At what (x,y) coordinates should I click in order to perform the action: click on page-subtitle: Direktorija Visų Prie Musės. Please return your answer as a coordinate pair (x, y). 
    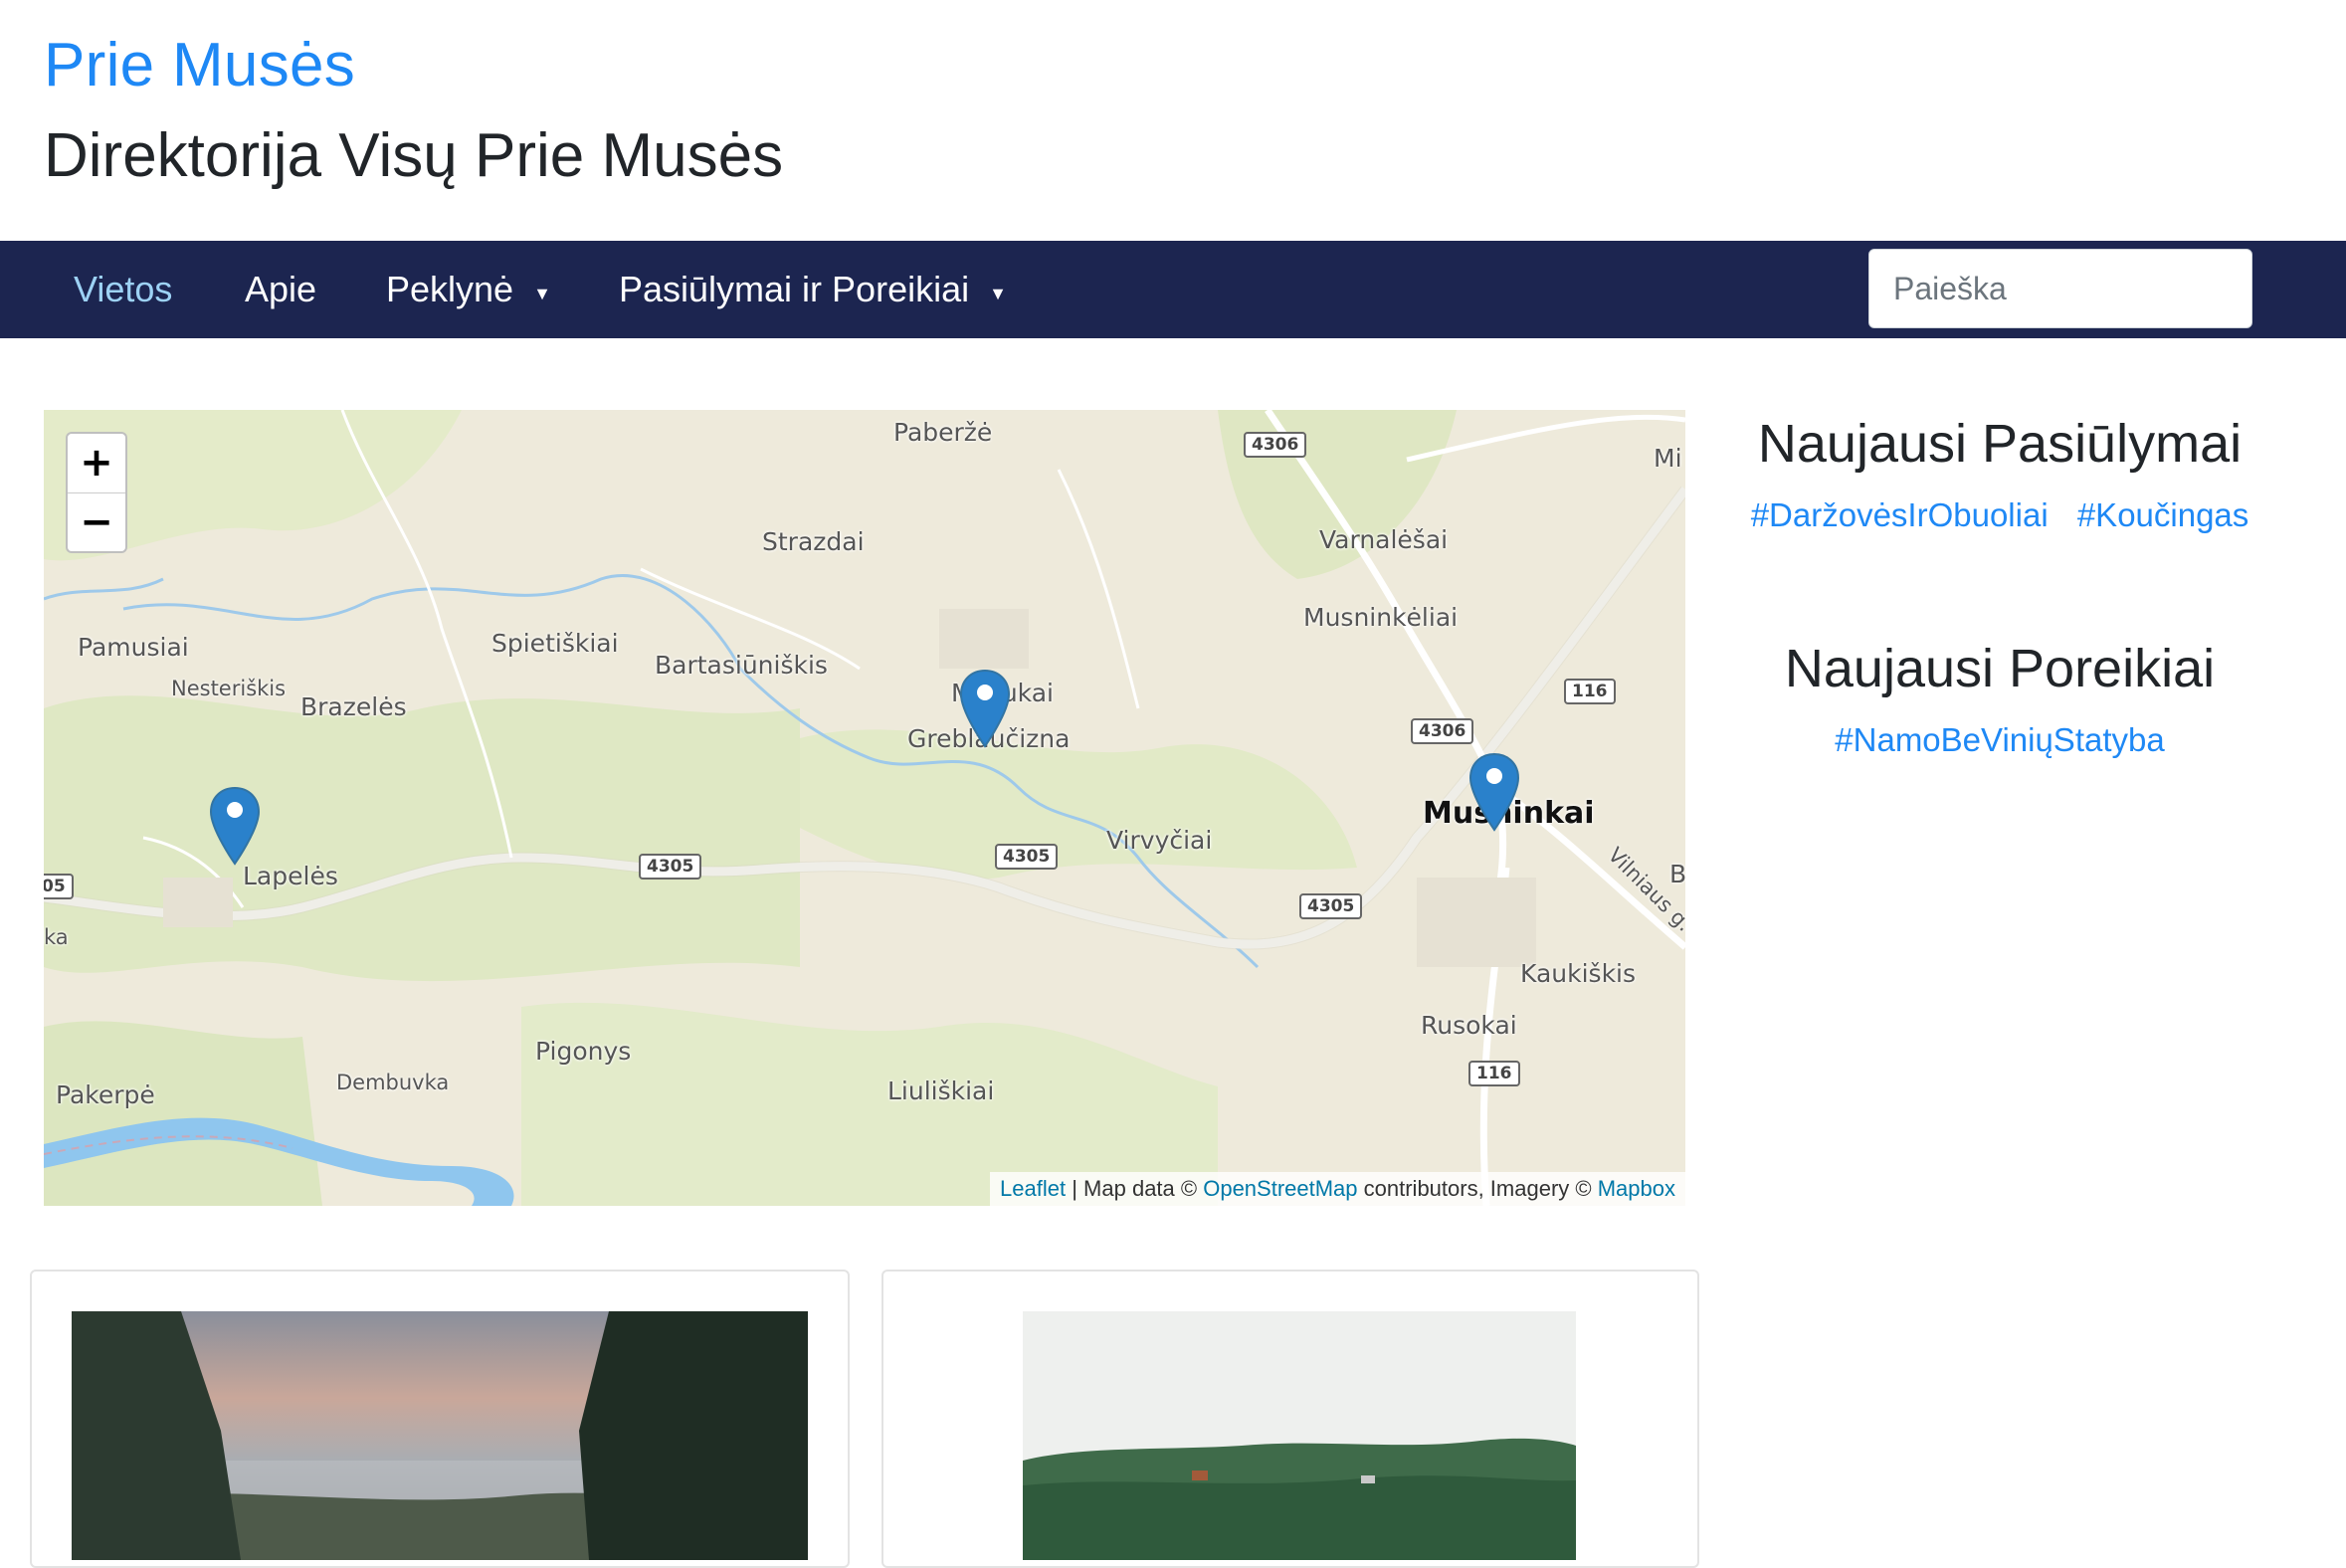
    Looking at the image, I should click on (414, 155).